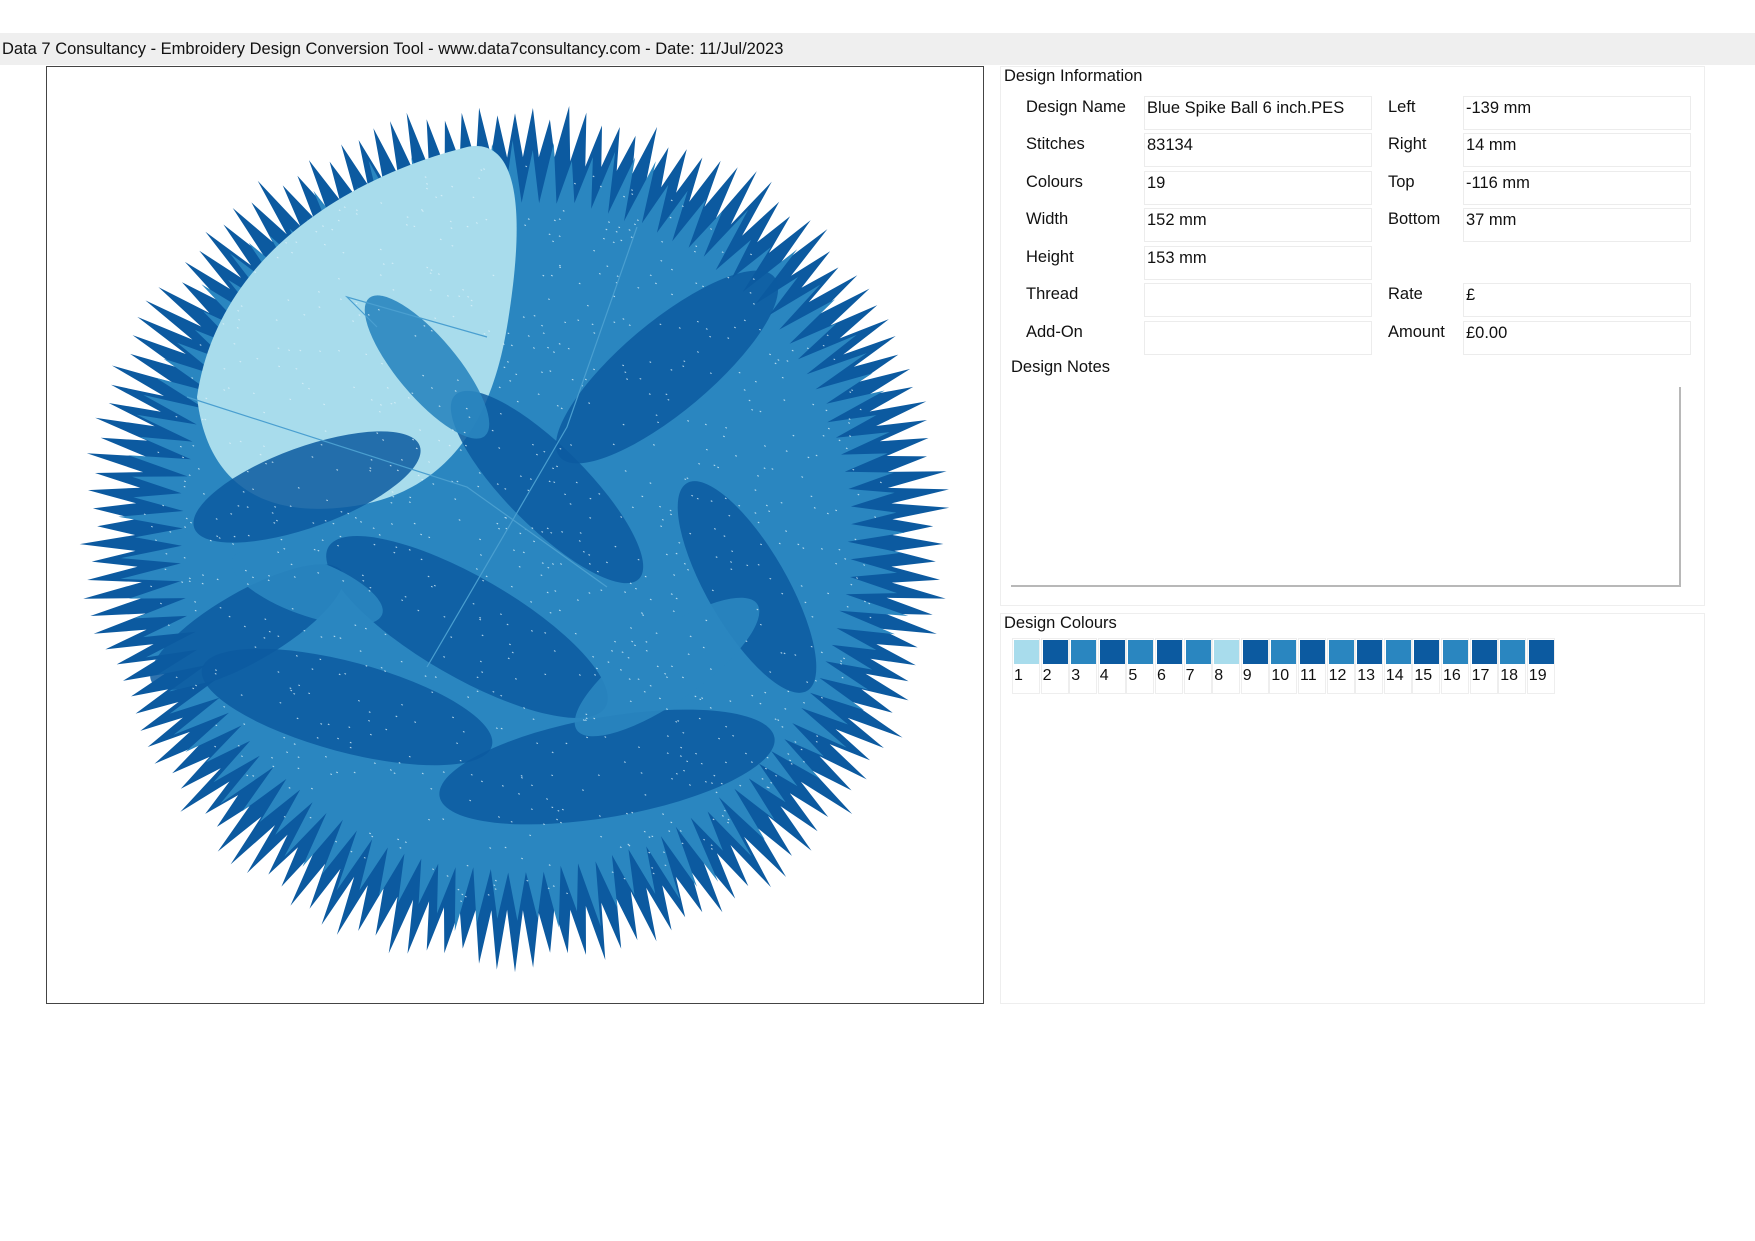  I want to click on design-notes-label: Design Notes, so click(1061, 367).